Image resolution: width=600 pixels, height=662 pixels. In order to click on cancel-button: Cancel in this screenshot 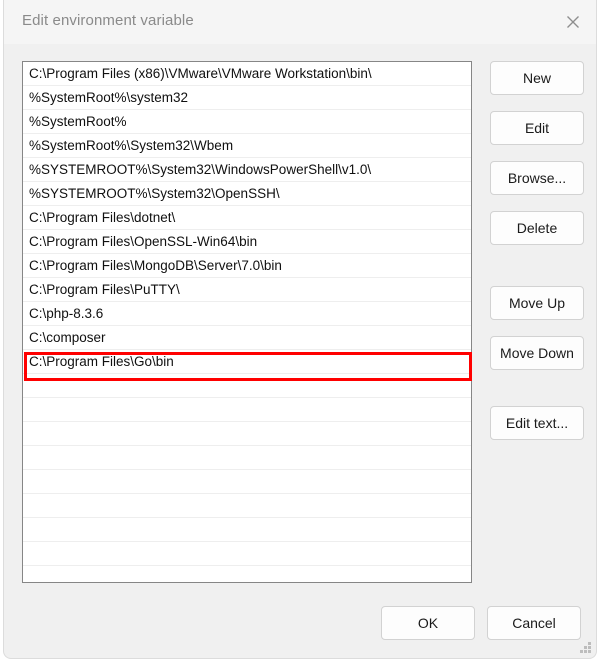, I will do `click(534, 623)`.